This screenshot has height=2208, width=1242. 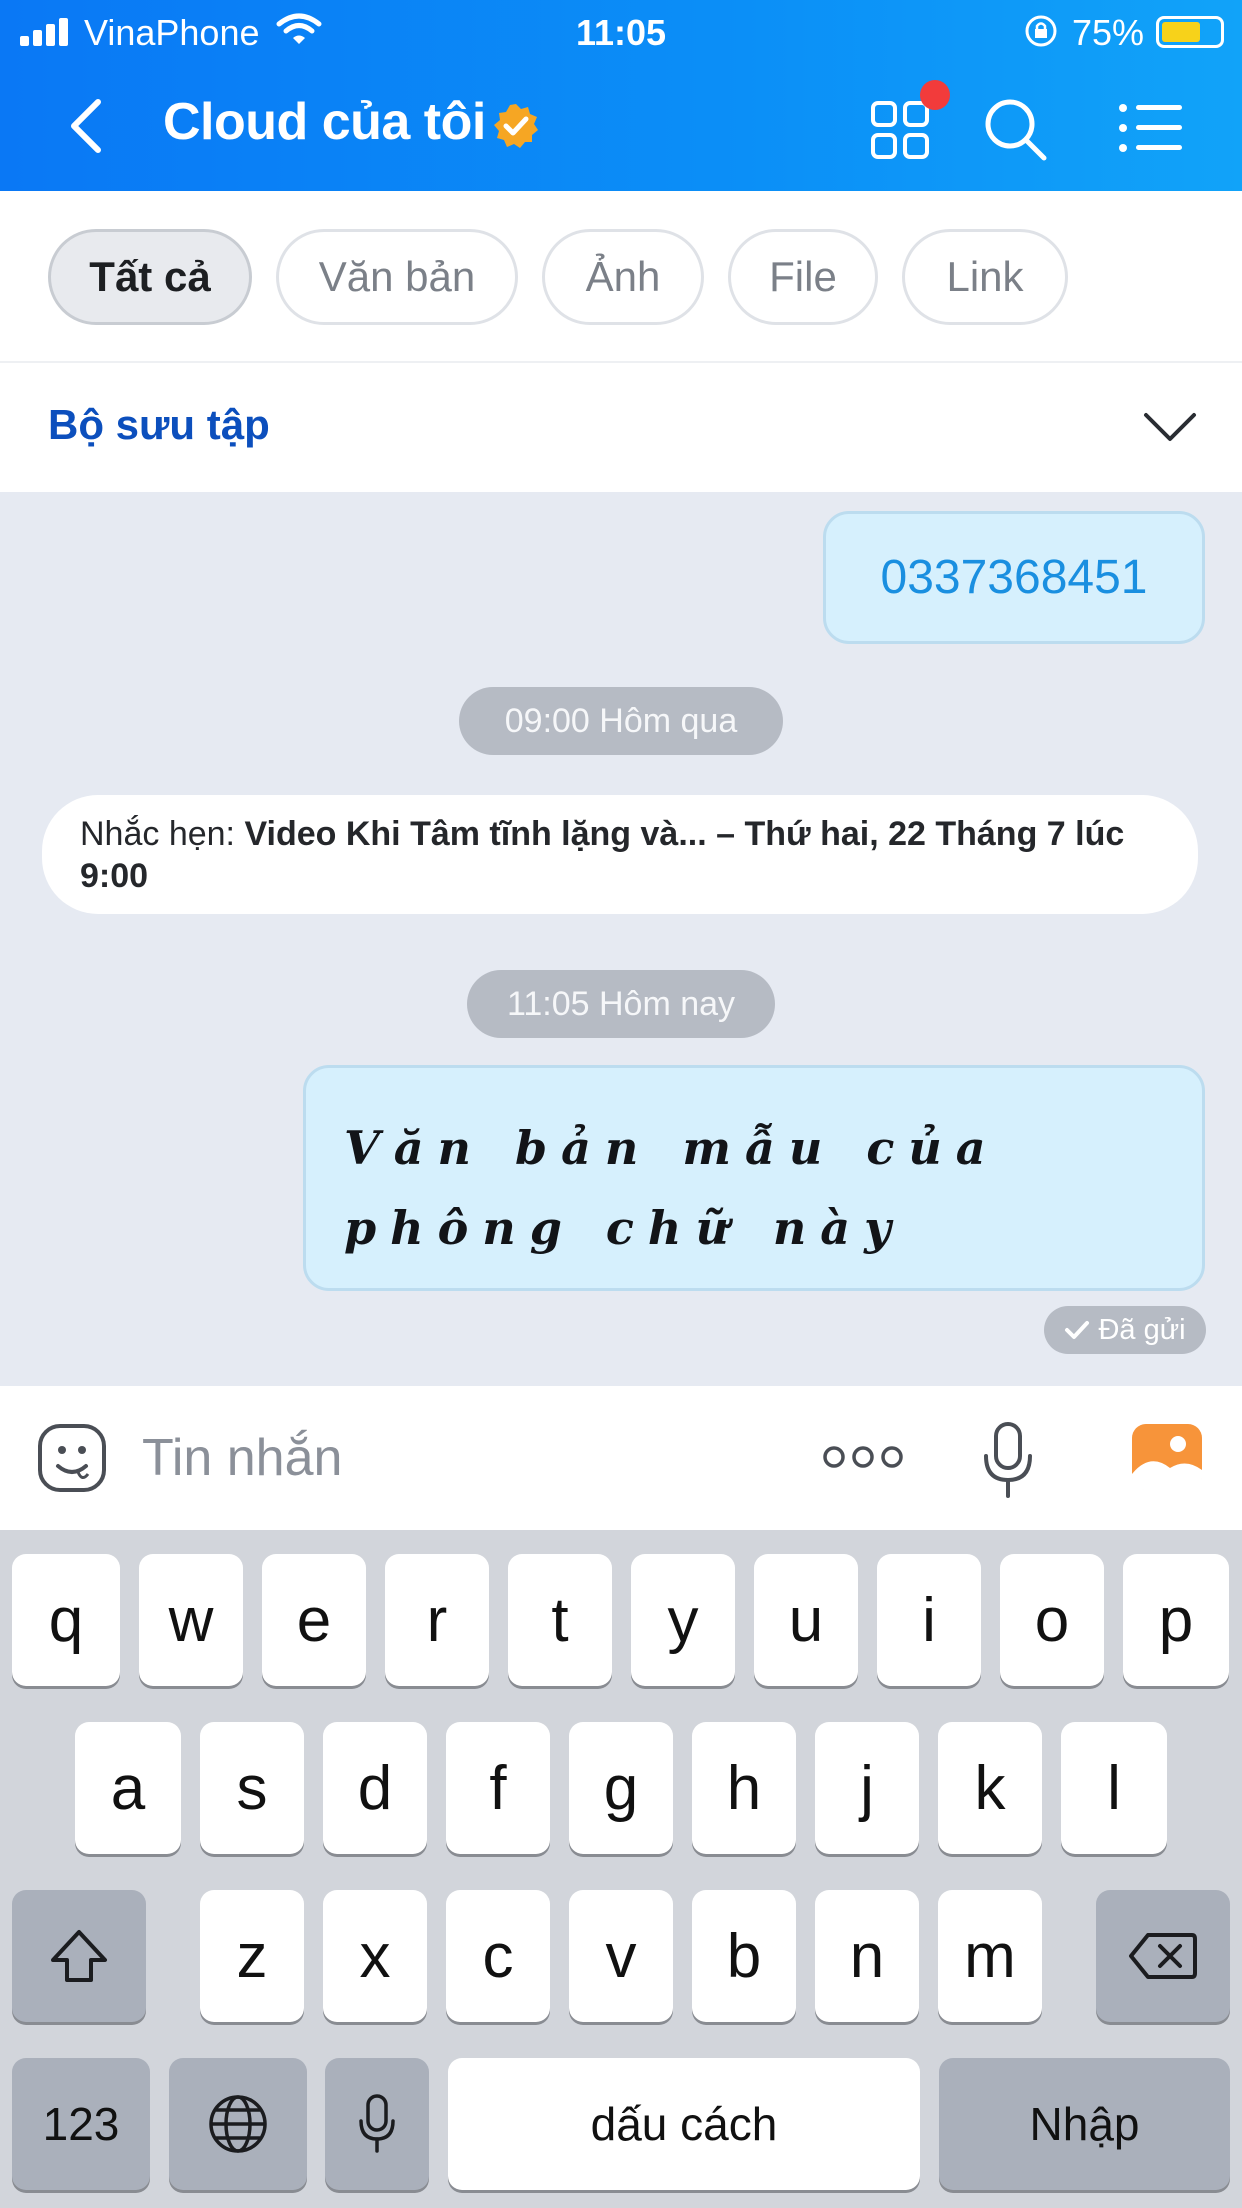 What do you see at coordinates (88, 126) in the screenshot?
I see `back-arrow-icon` at bounding box center [88, 126].